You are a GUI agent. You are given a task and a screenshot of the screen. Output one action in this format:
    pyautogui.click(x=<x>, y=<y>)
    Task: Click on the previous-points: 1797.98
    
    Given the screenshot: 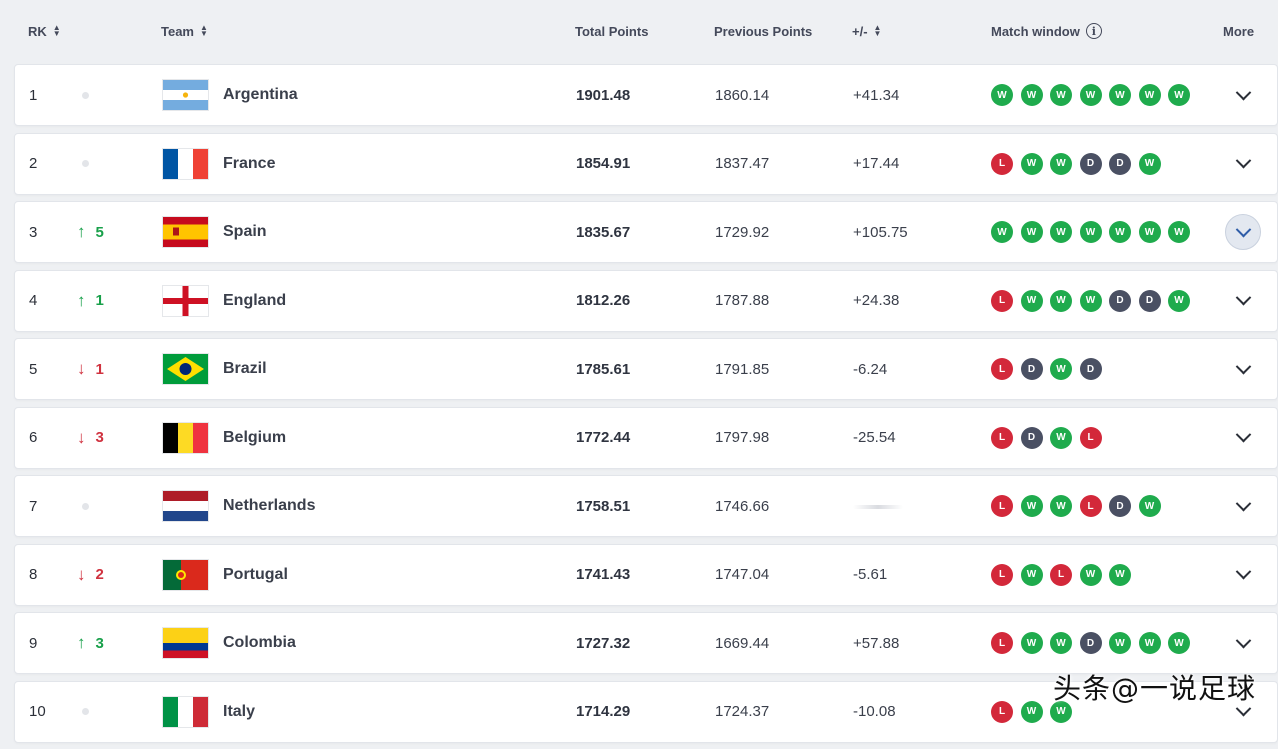 What is the action you would take?
    pyautogui.click(x=742, y=437)
    